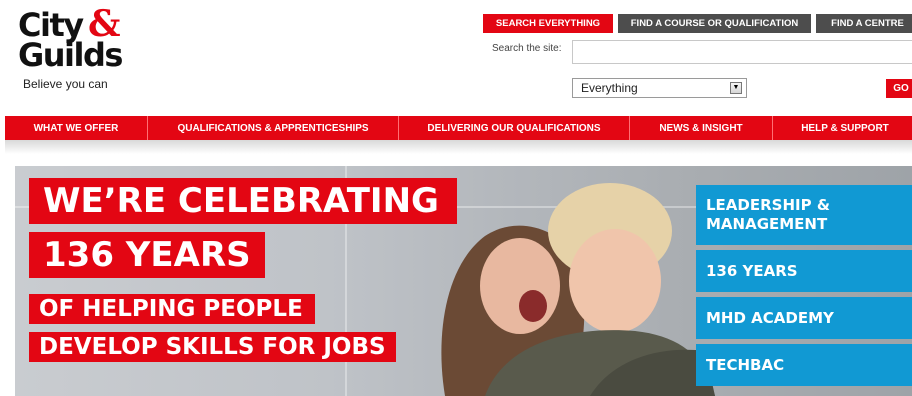  What do you see at coordinates (804, 318) in the screenshot?
I see `side-link-mhd-academy: MHD ACADEMY` at bounding box center [804, 318].